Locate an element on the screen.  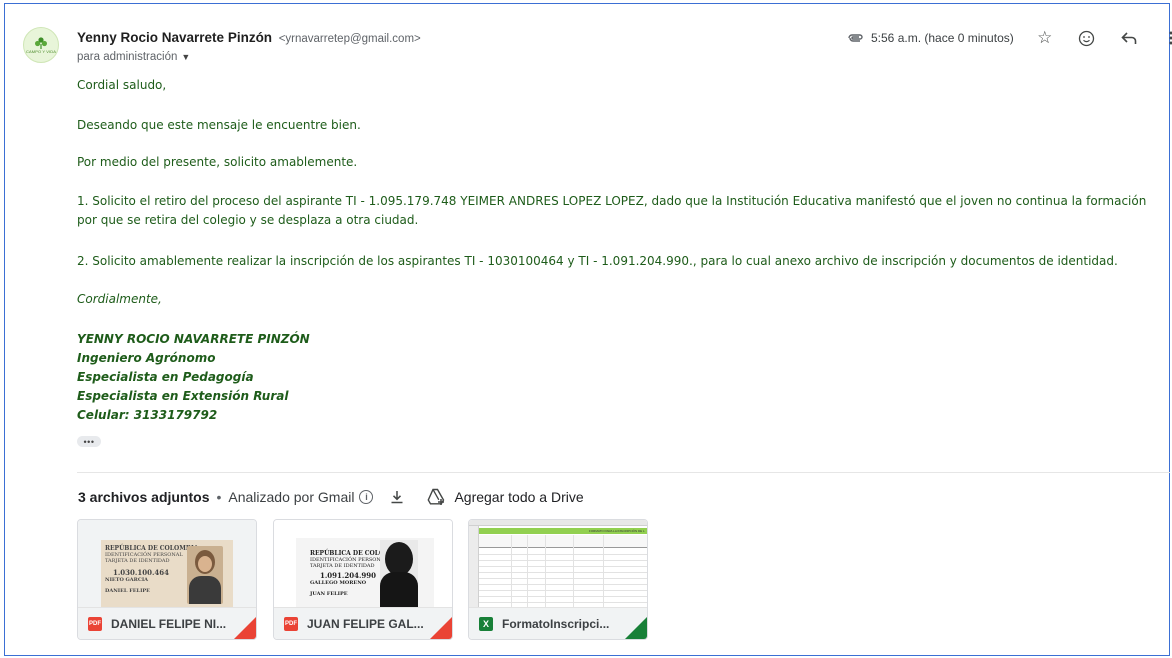
show-trimmed-content-button: ••• is located at coordinates (89, 441).